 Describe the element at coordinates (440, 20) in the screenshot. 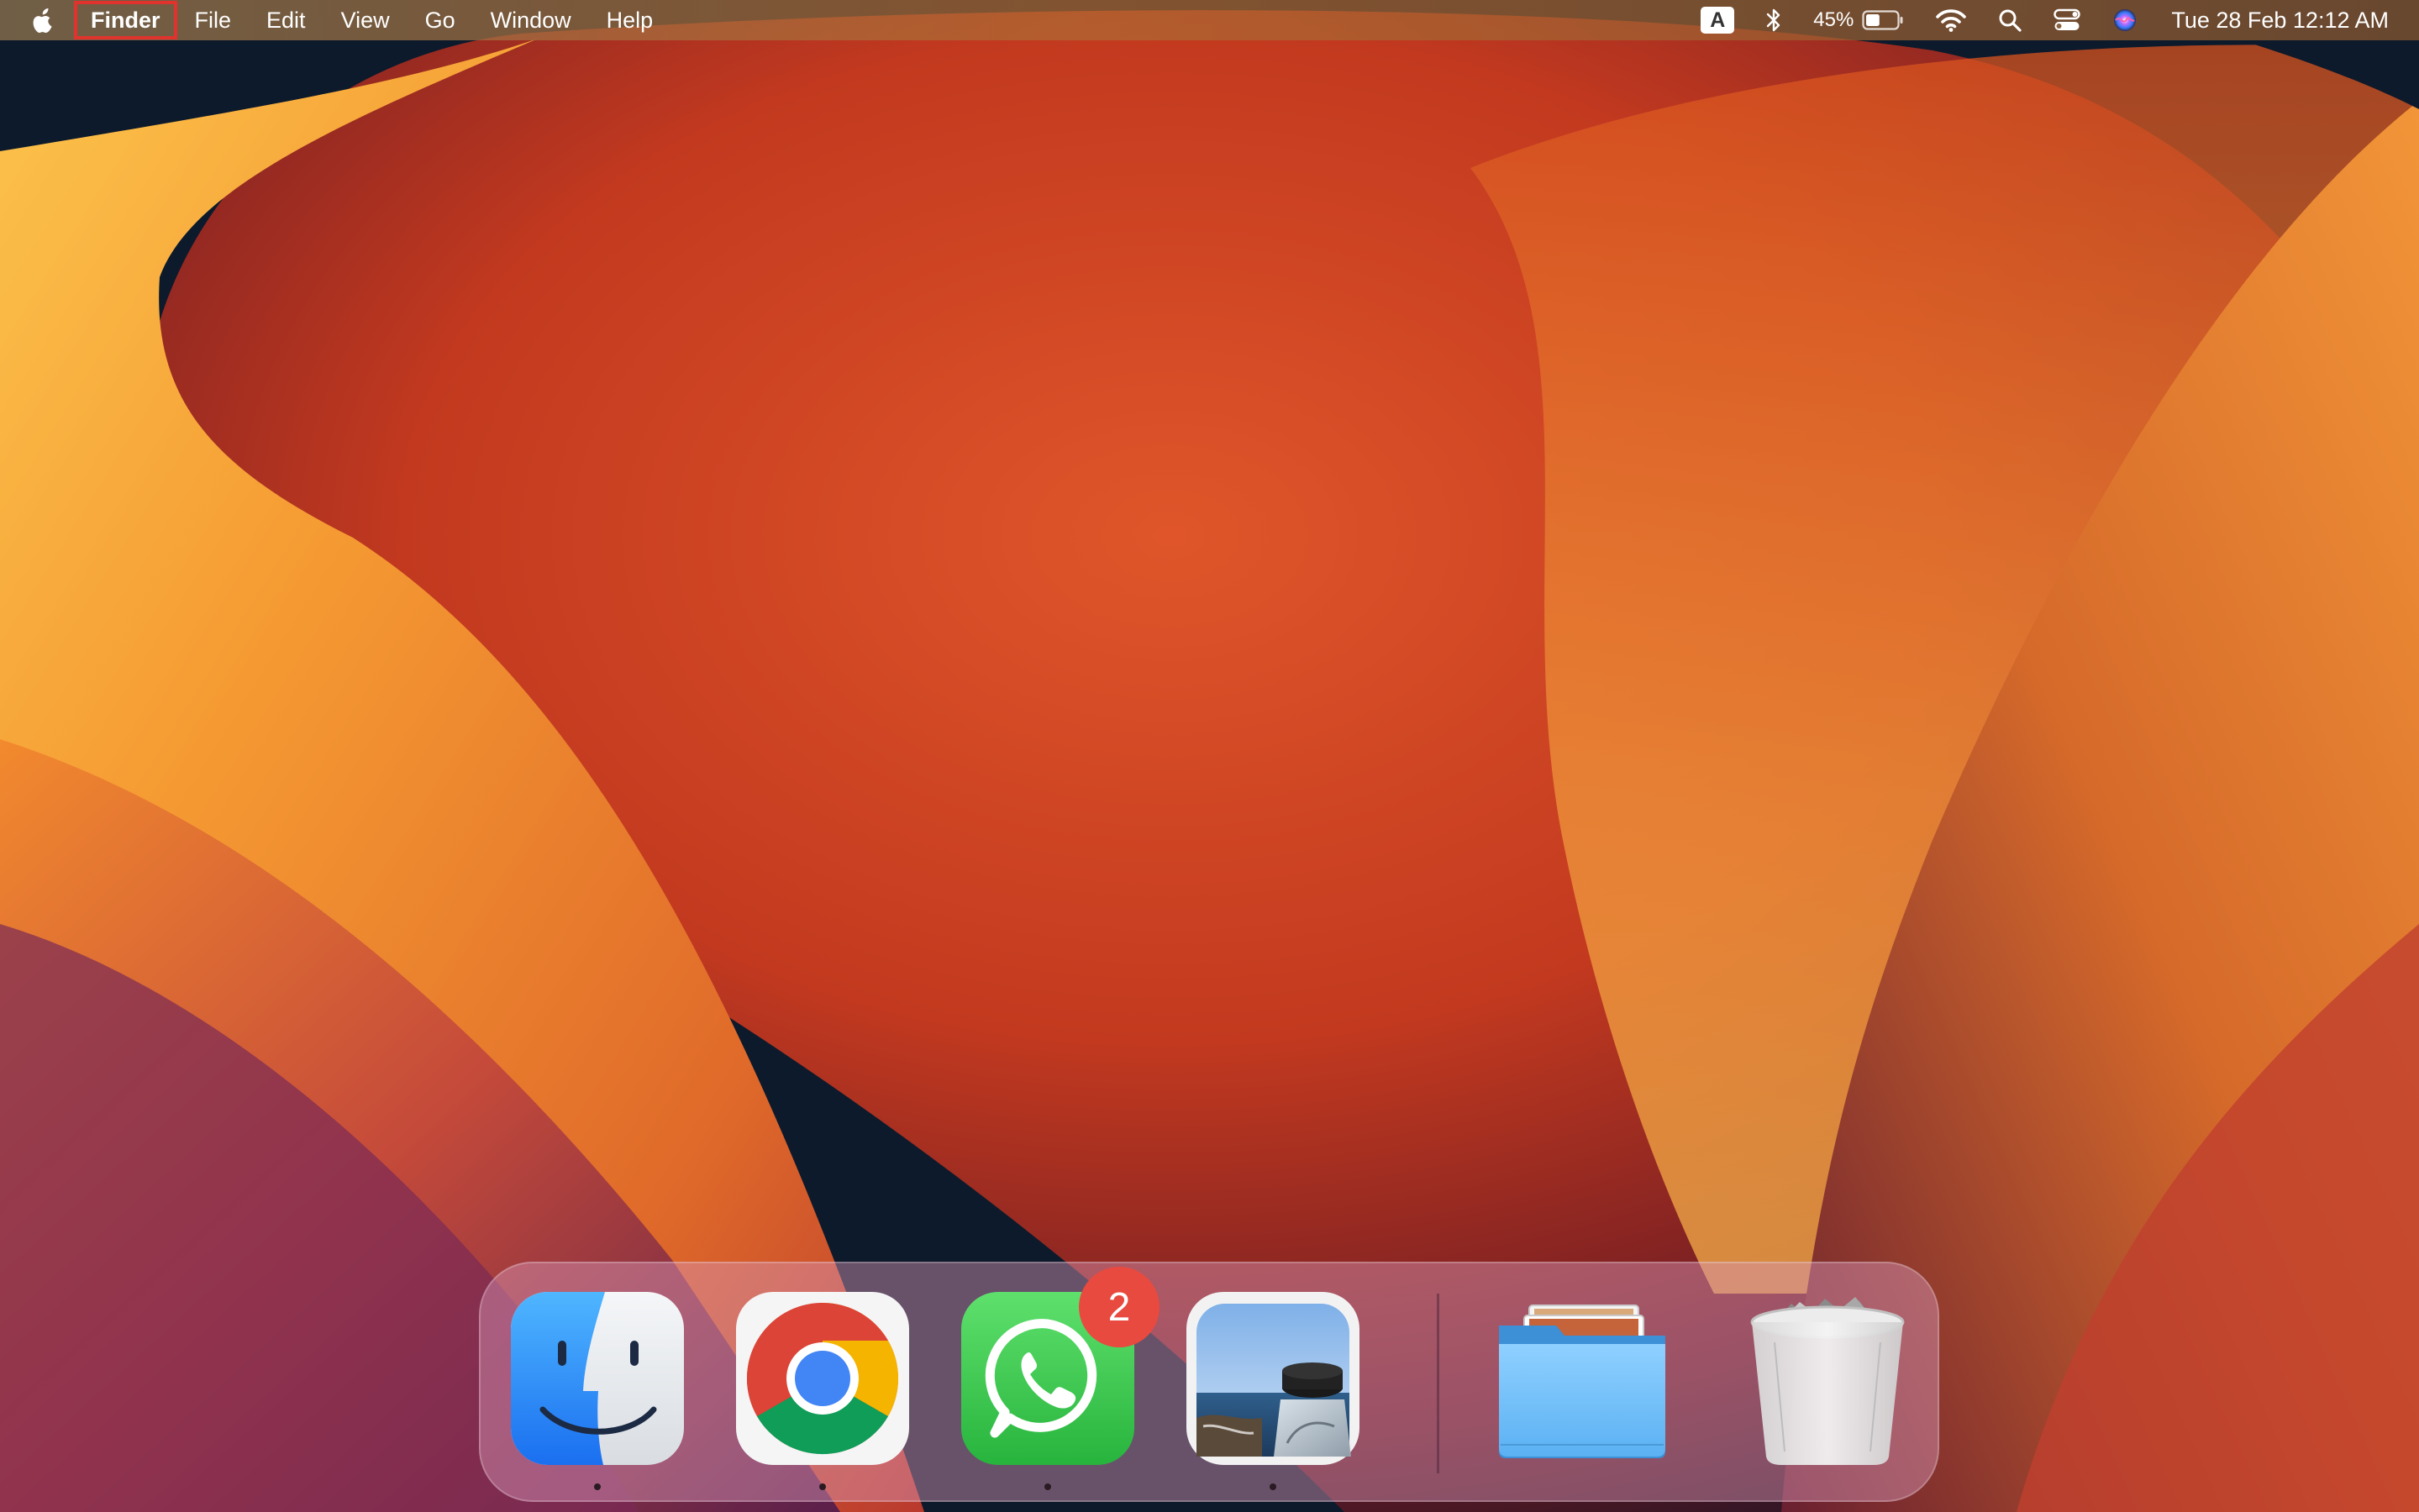

I see `menu-go: Go` at that location.